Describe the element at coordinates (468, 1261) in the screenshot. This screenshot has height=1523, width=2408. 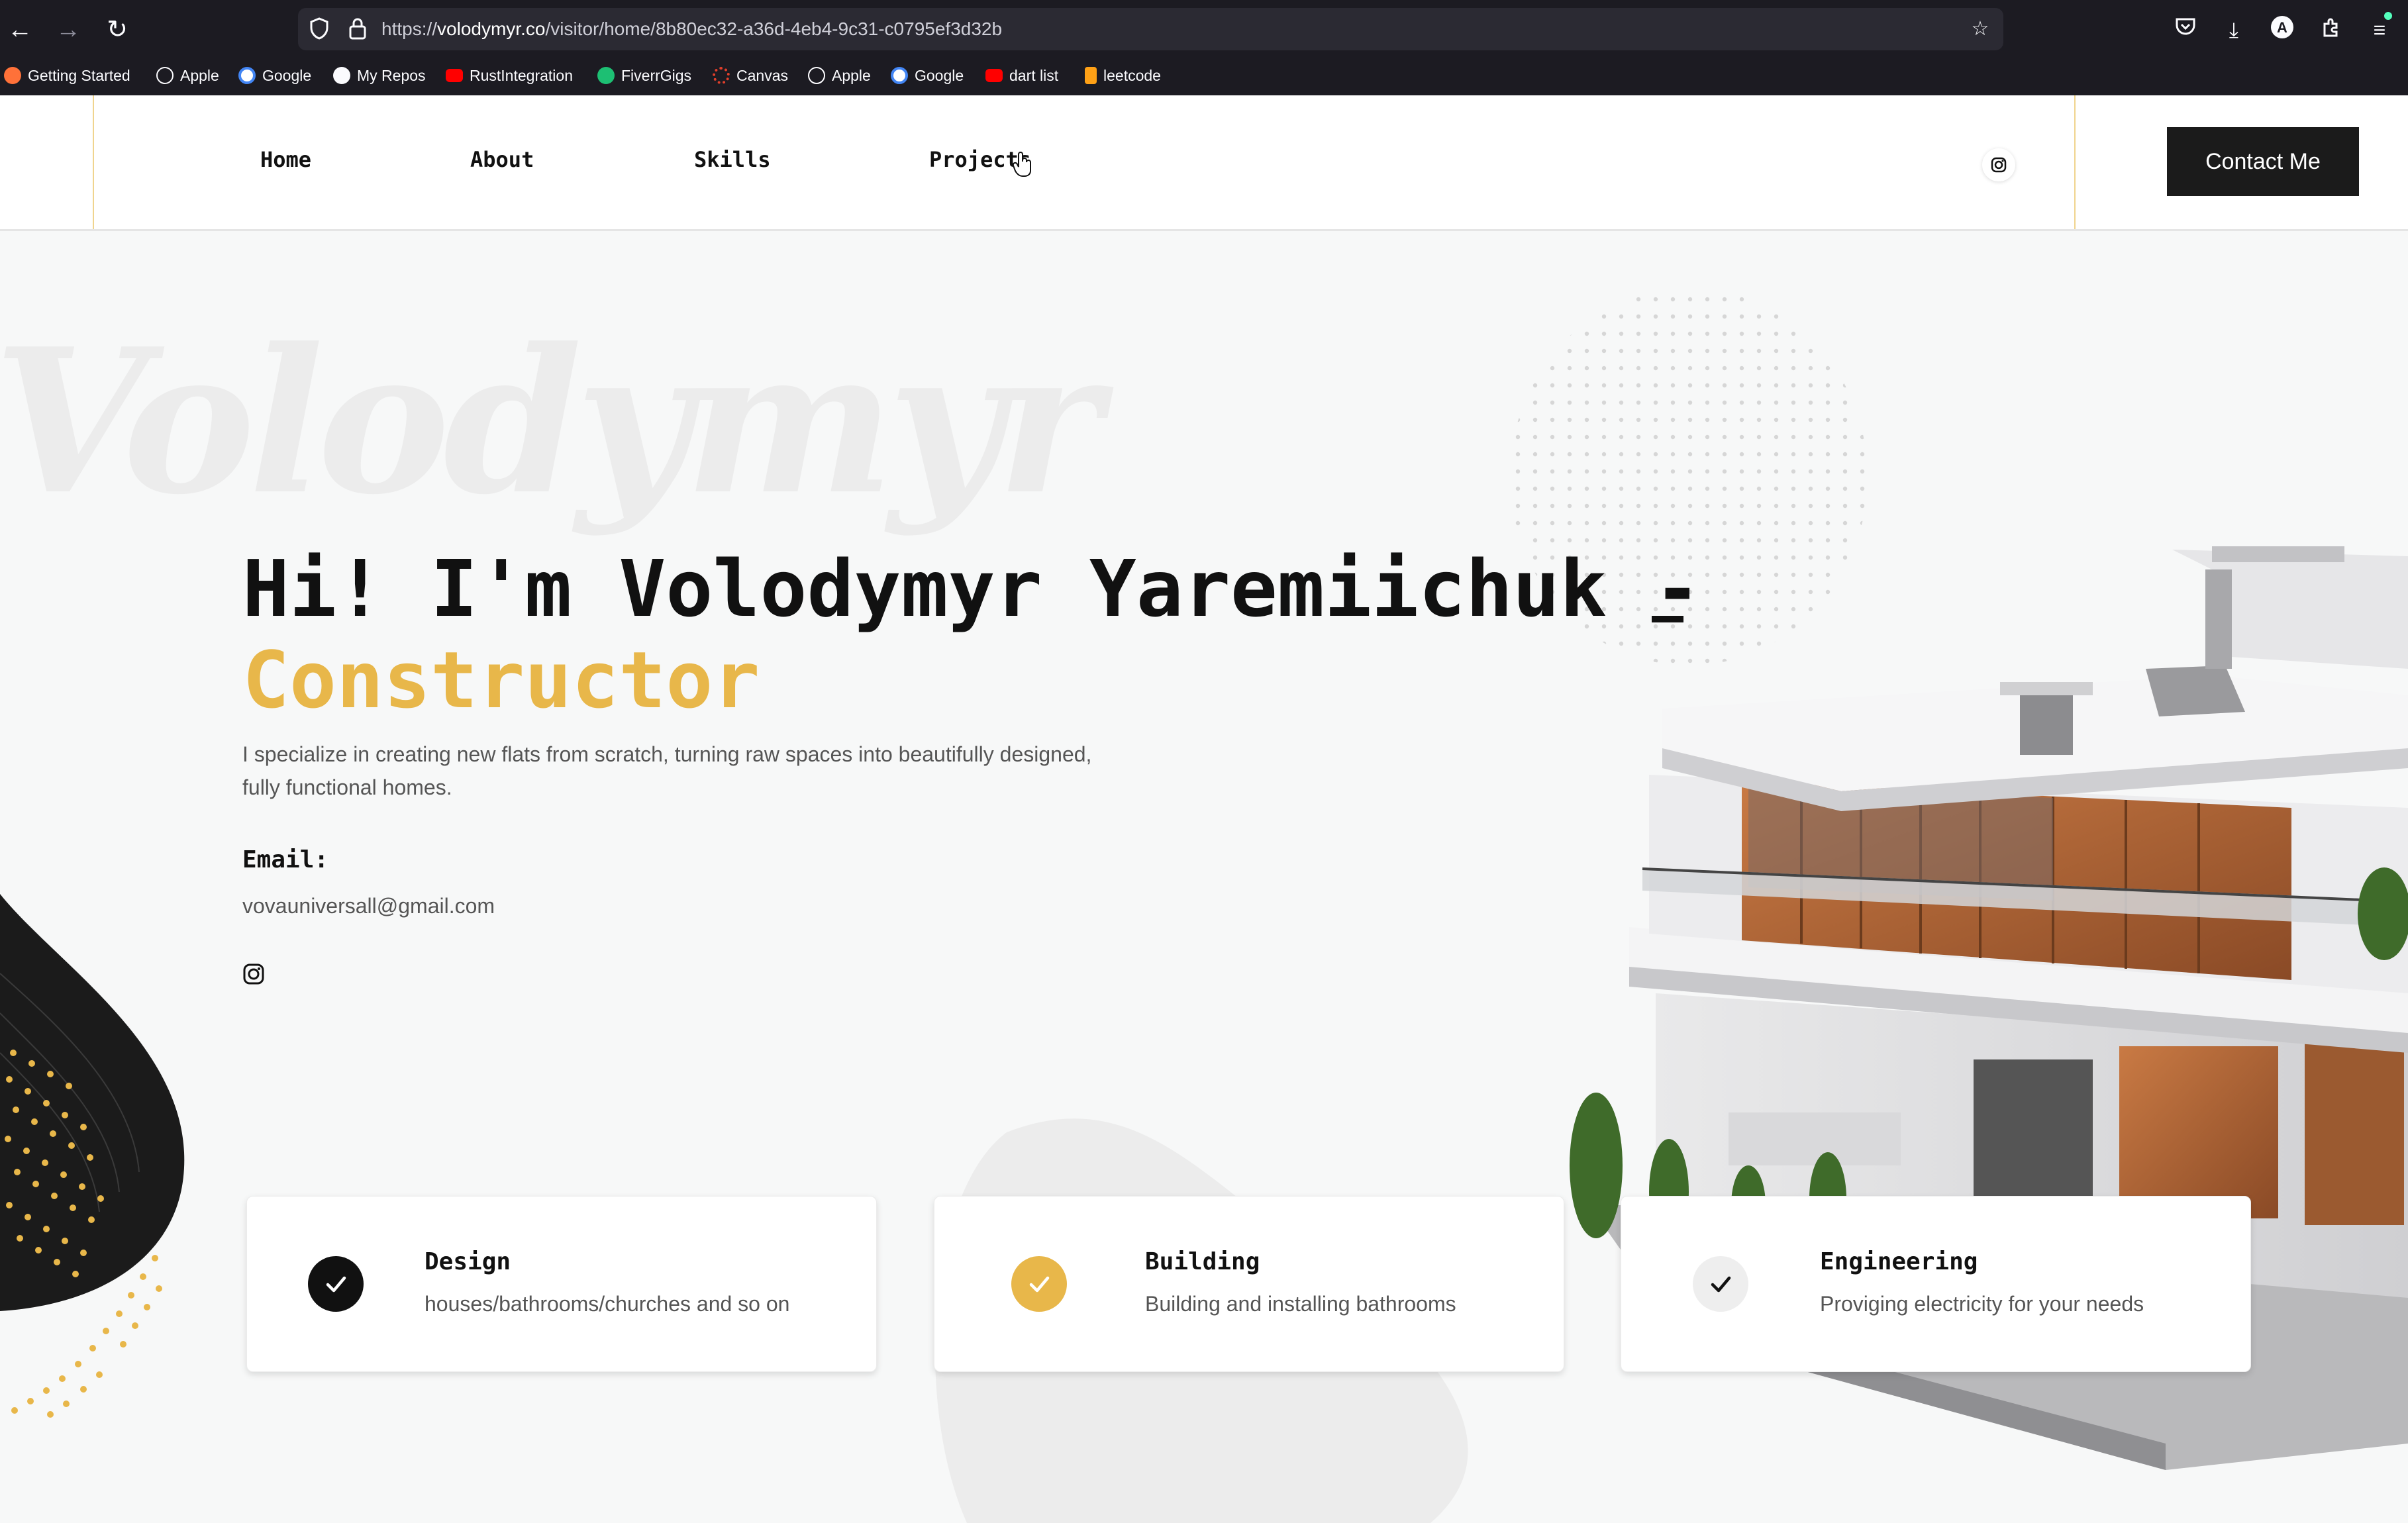
I see `service-title: Design` at that location.